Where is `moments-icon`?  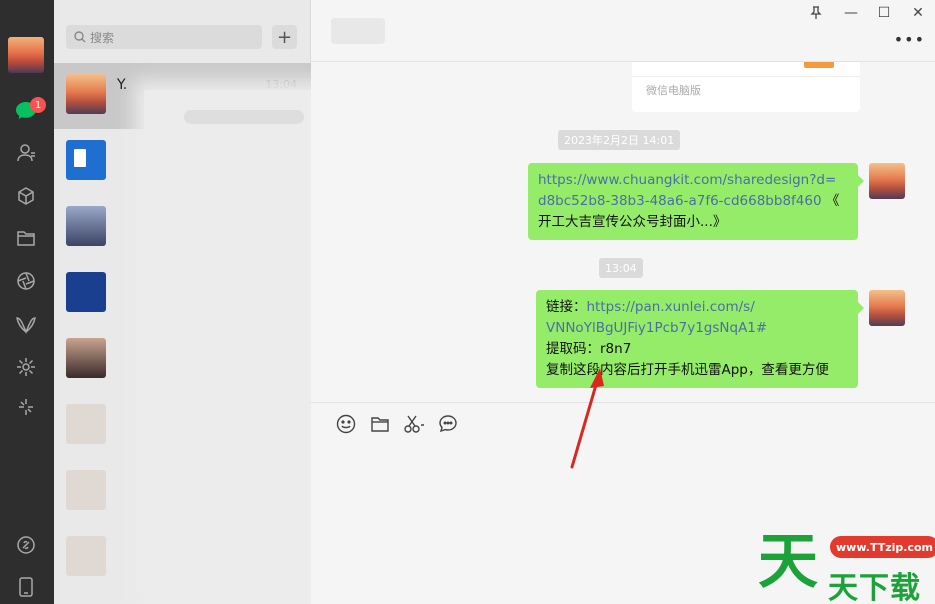 moments-icon is located at coordinates (26, 281).